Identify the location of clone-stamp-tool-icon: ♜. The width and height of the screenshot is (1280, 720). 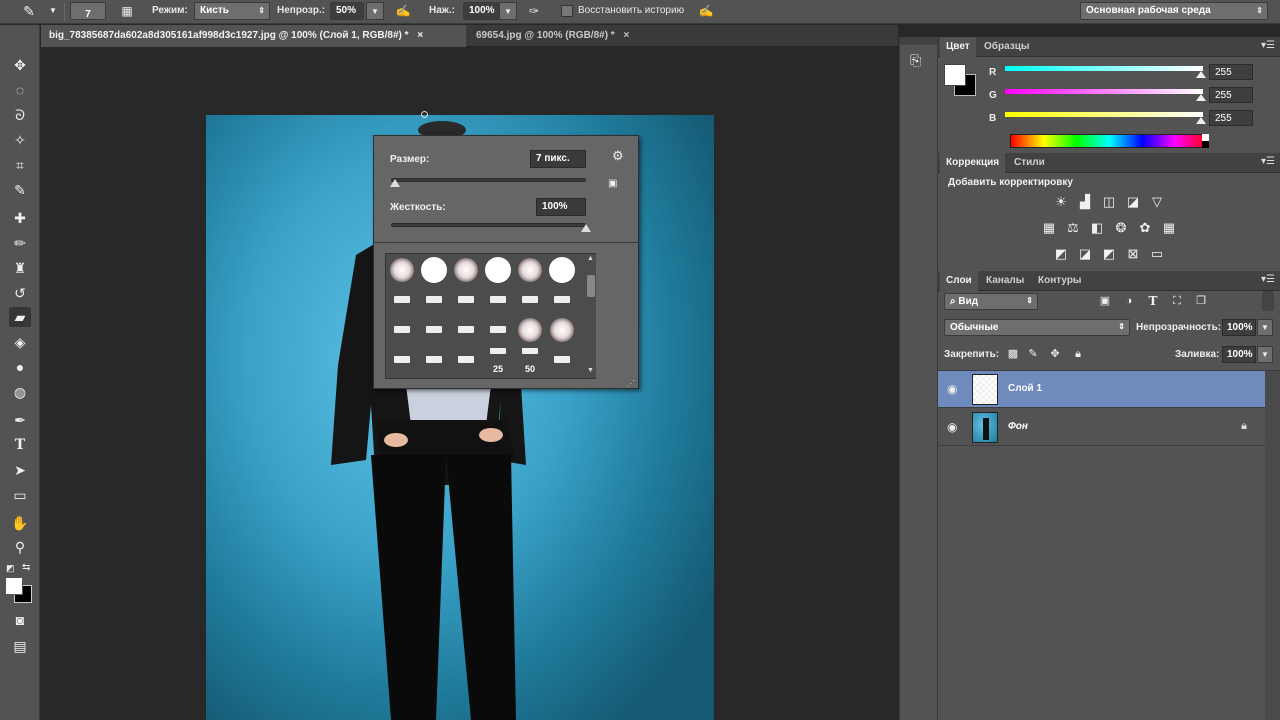
(20, 268).